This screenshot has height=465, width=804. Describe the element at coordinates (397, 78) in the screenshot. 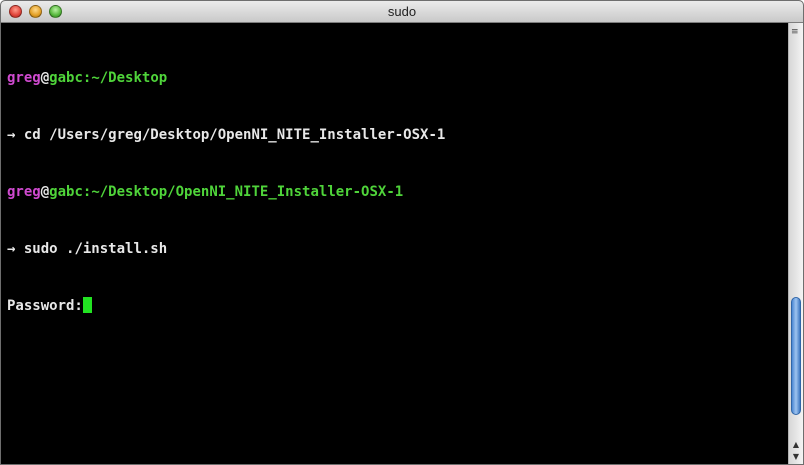

I see `prompt-line: greg@gabc:~/Desktop` at that location.